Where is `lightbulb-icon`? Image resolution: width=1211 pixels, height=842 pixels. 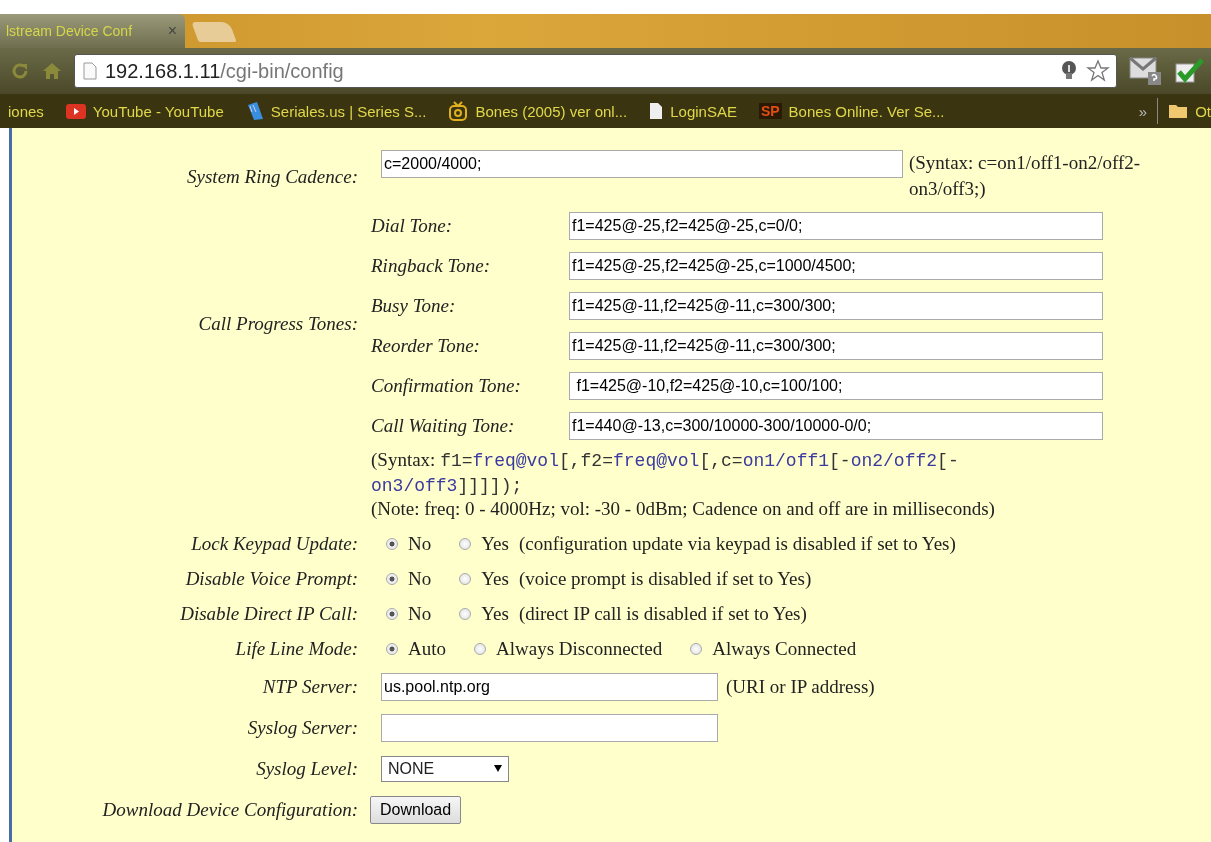 lightbulb-icon is located at coordinates (1069, 71).